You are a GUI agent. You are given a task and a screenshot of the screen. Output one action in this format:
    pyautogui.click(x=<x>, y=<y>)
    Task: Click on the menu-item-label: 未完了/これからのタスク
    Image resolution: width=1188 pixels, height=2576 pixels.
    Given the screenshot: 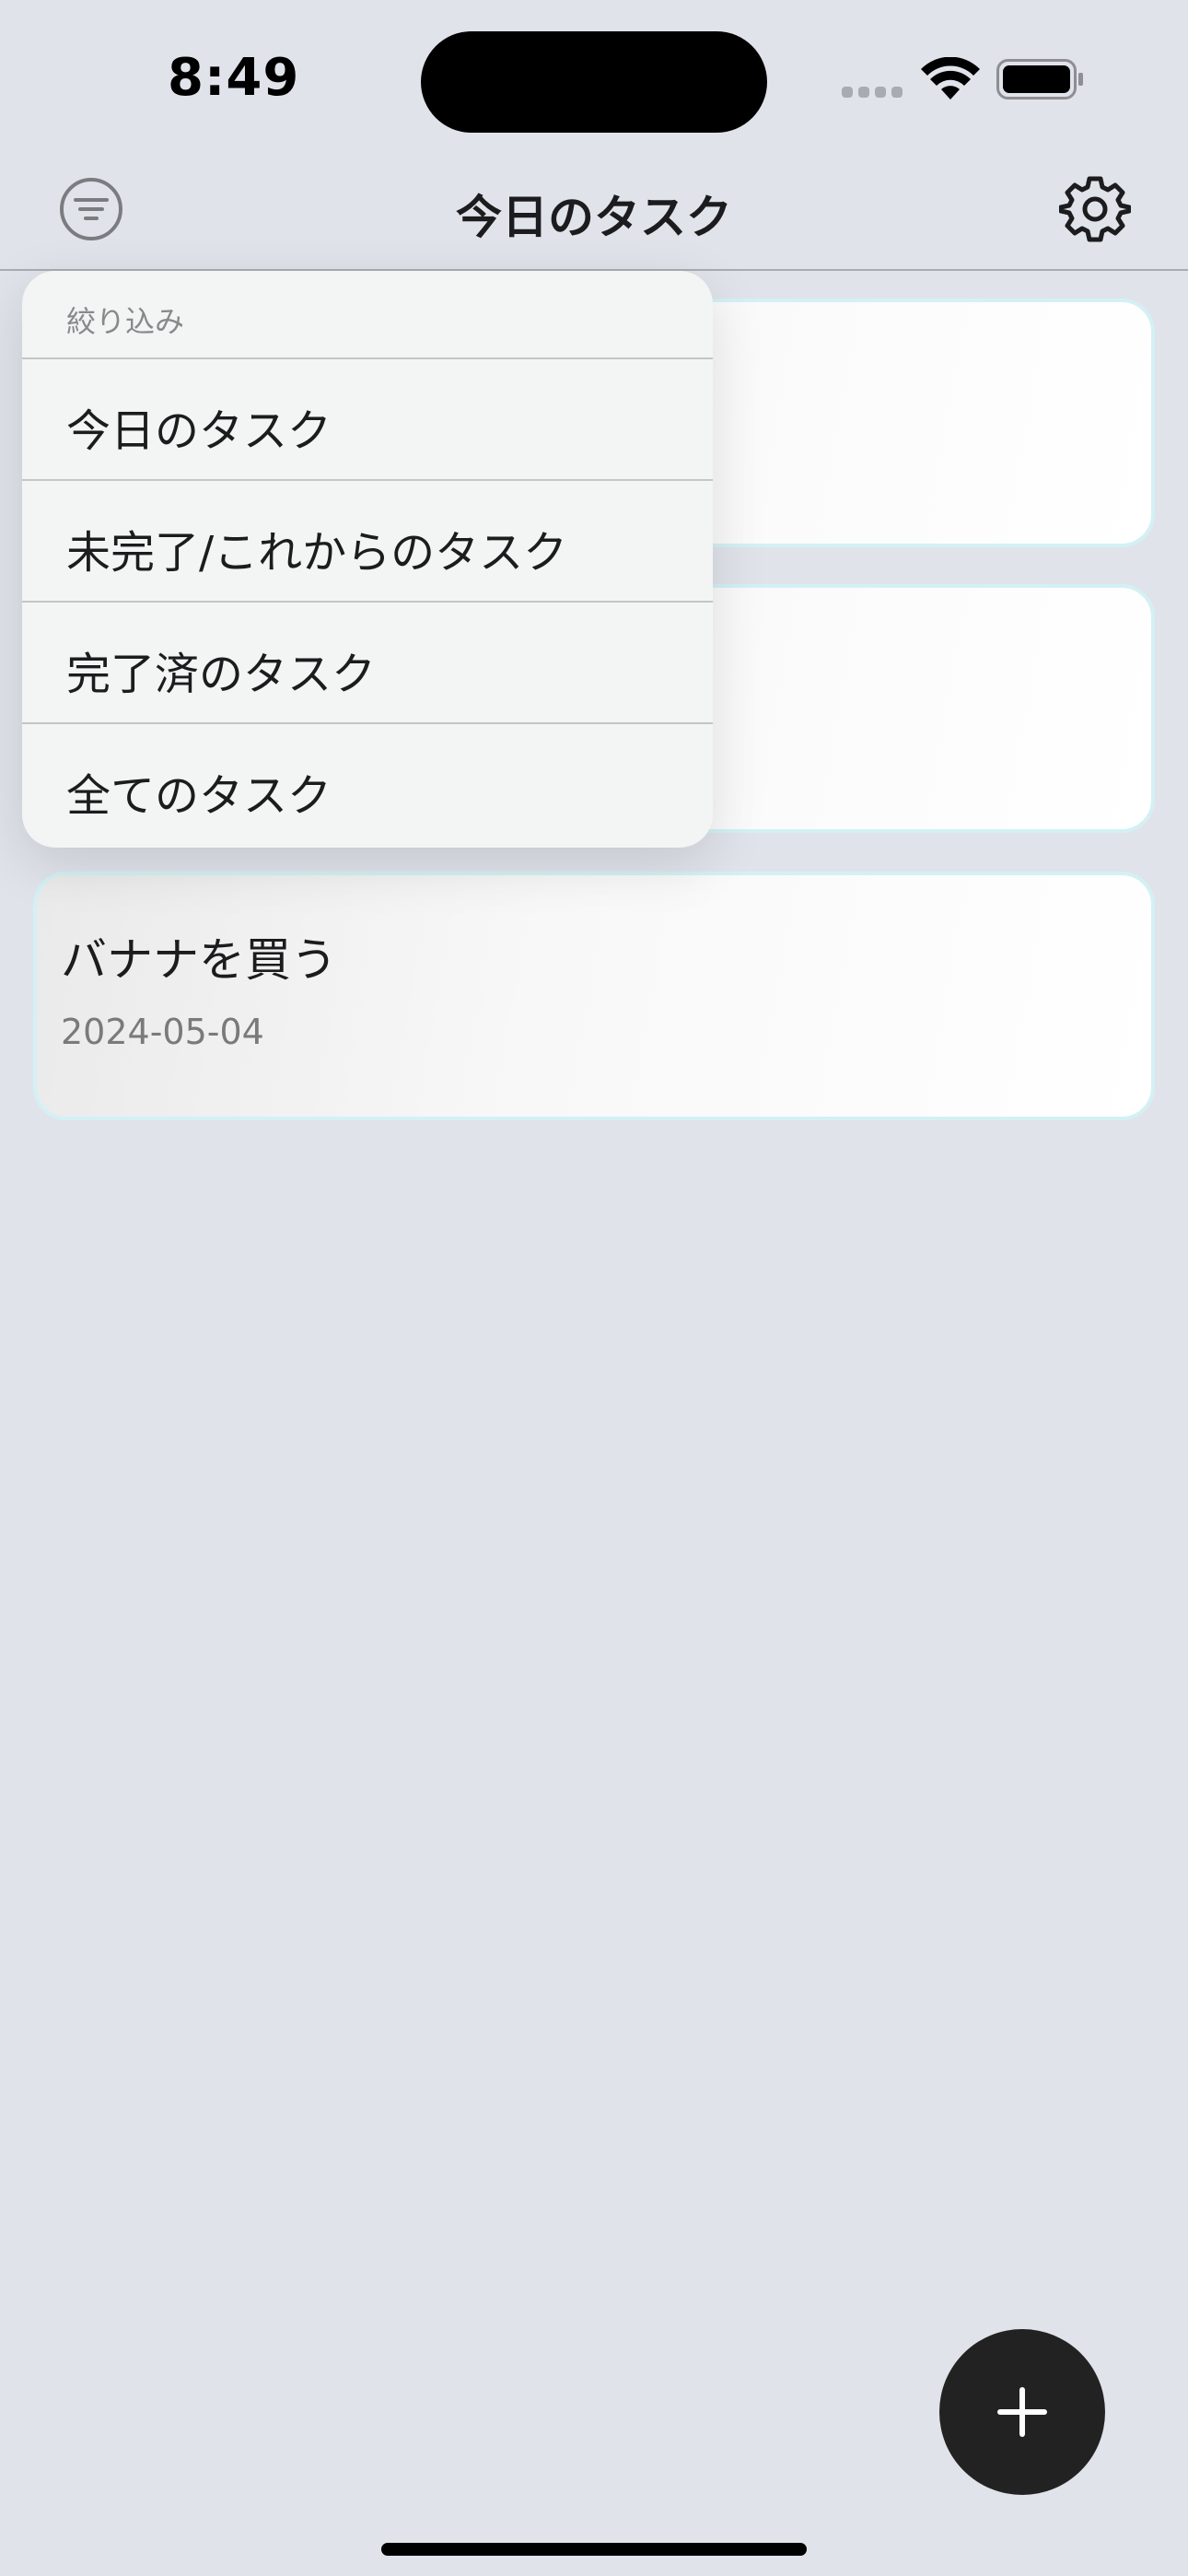 What is the action you would take?
    pyautogui.click(x=317, y=553)
    